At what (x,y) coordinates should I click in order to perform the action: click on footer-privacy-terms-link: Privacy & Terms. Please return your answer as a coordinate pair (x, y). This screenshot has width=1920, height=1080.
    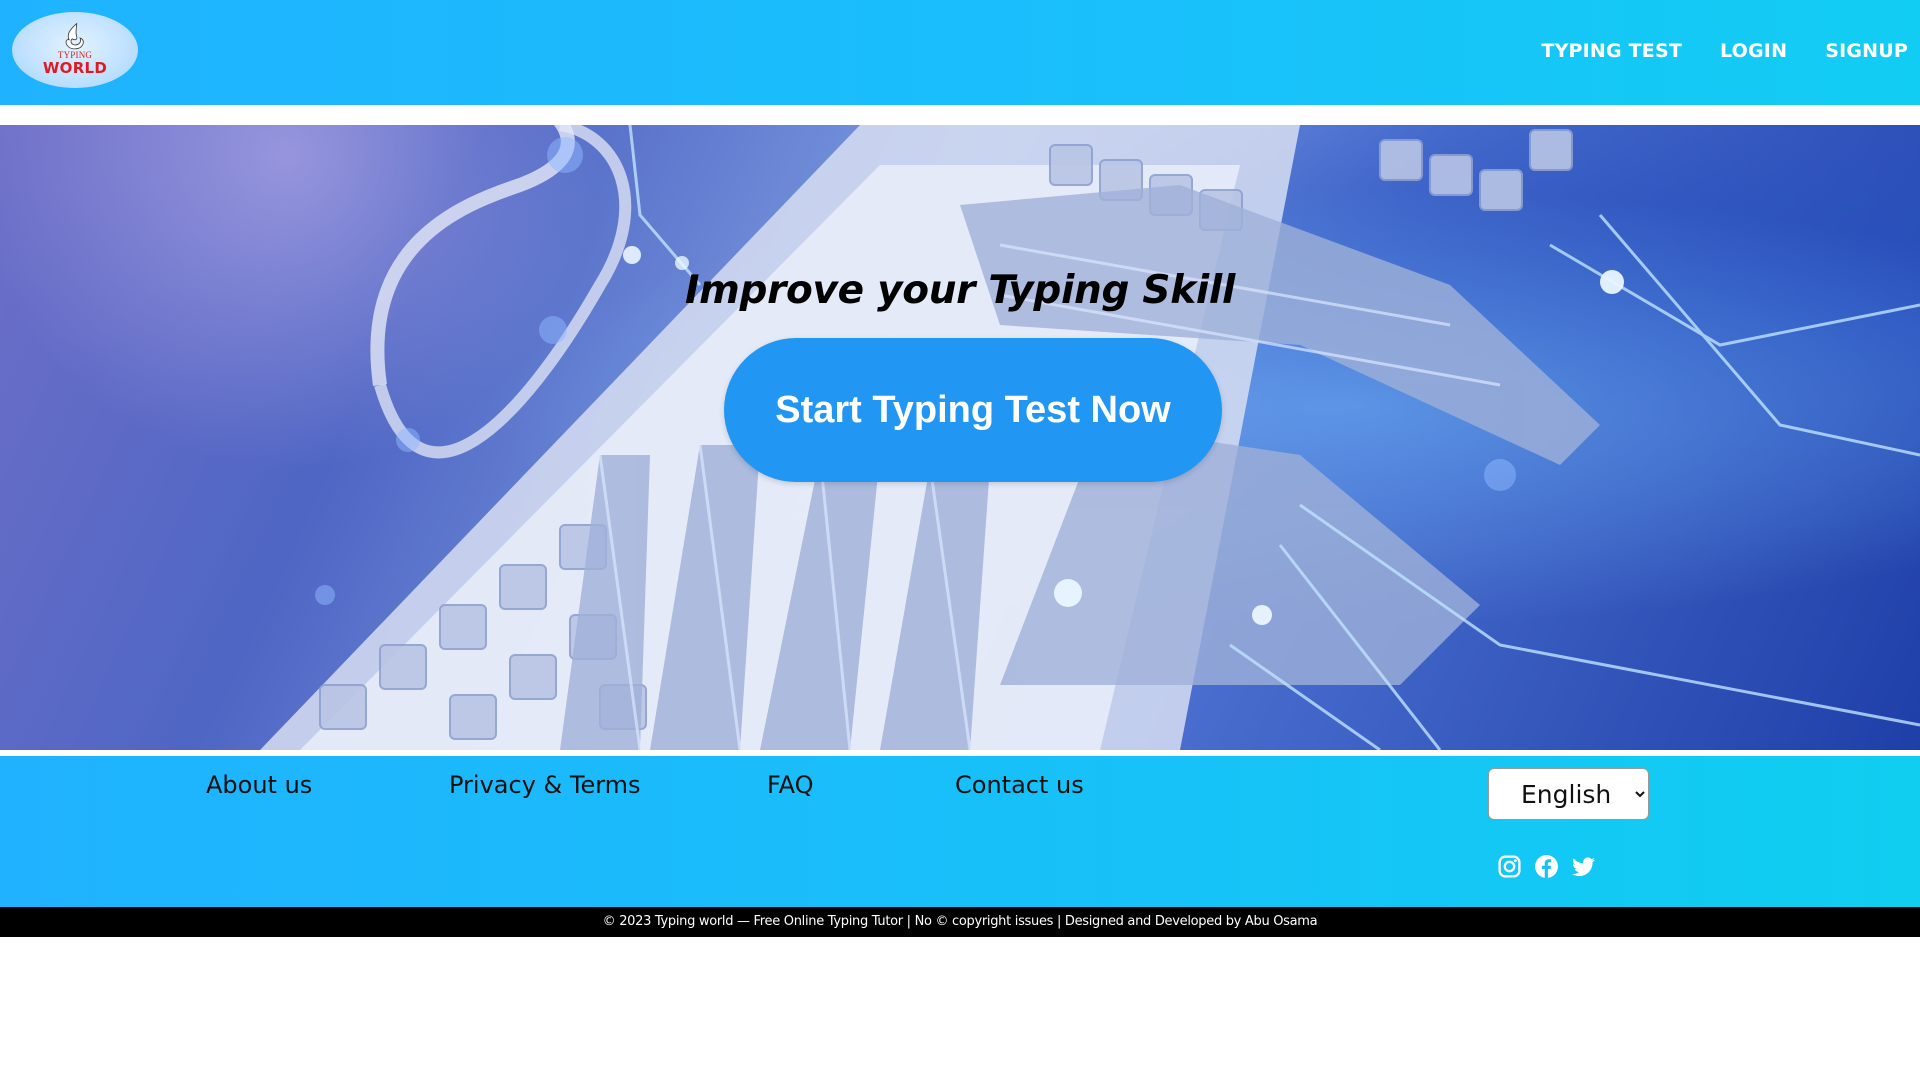
    Looking at the image, I should click on (545, 785).